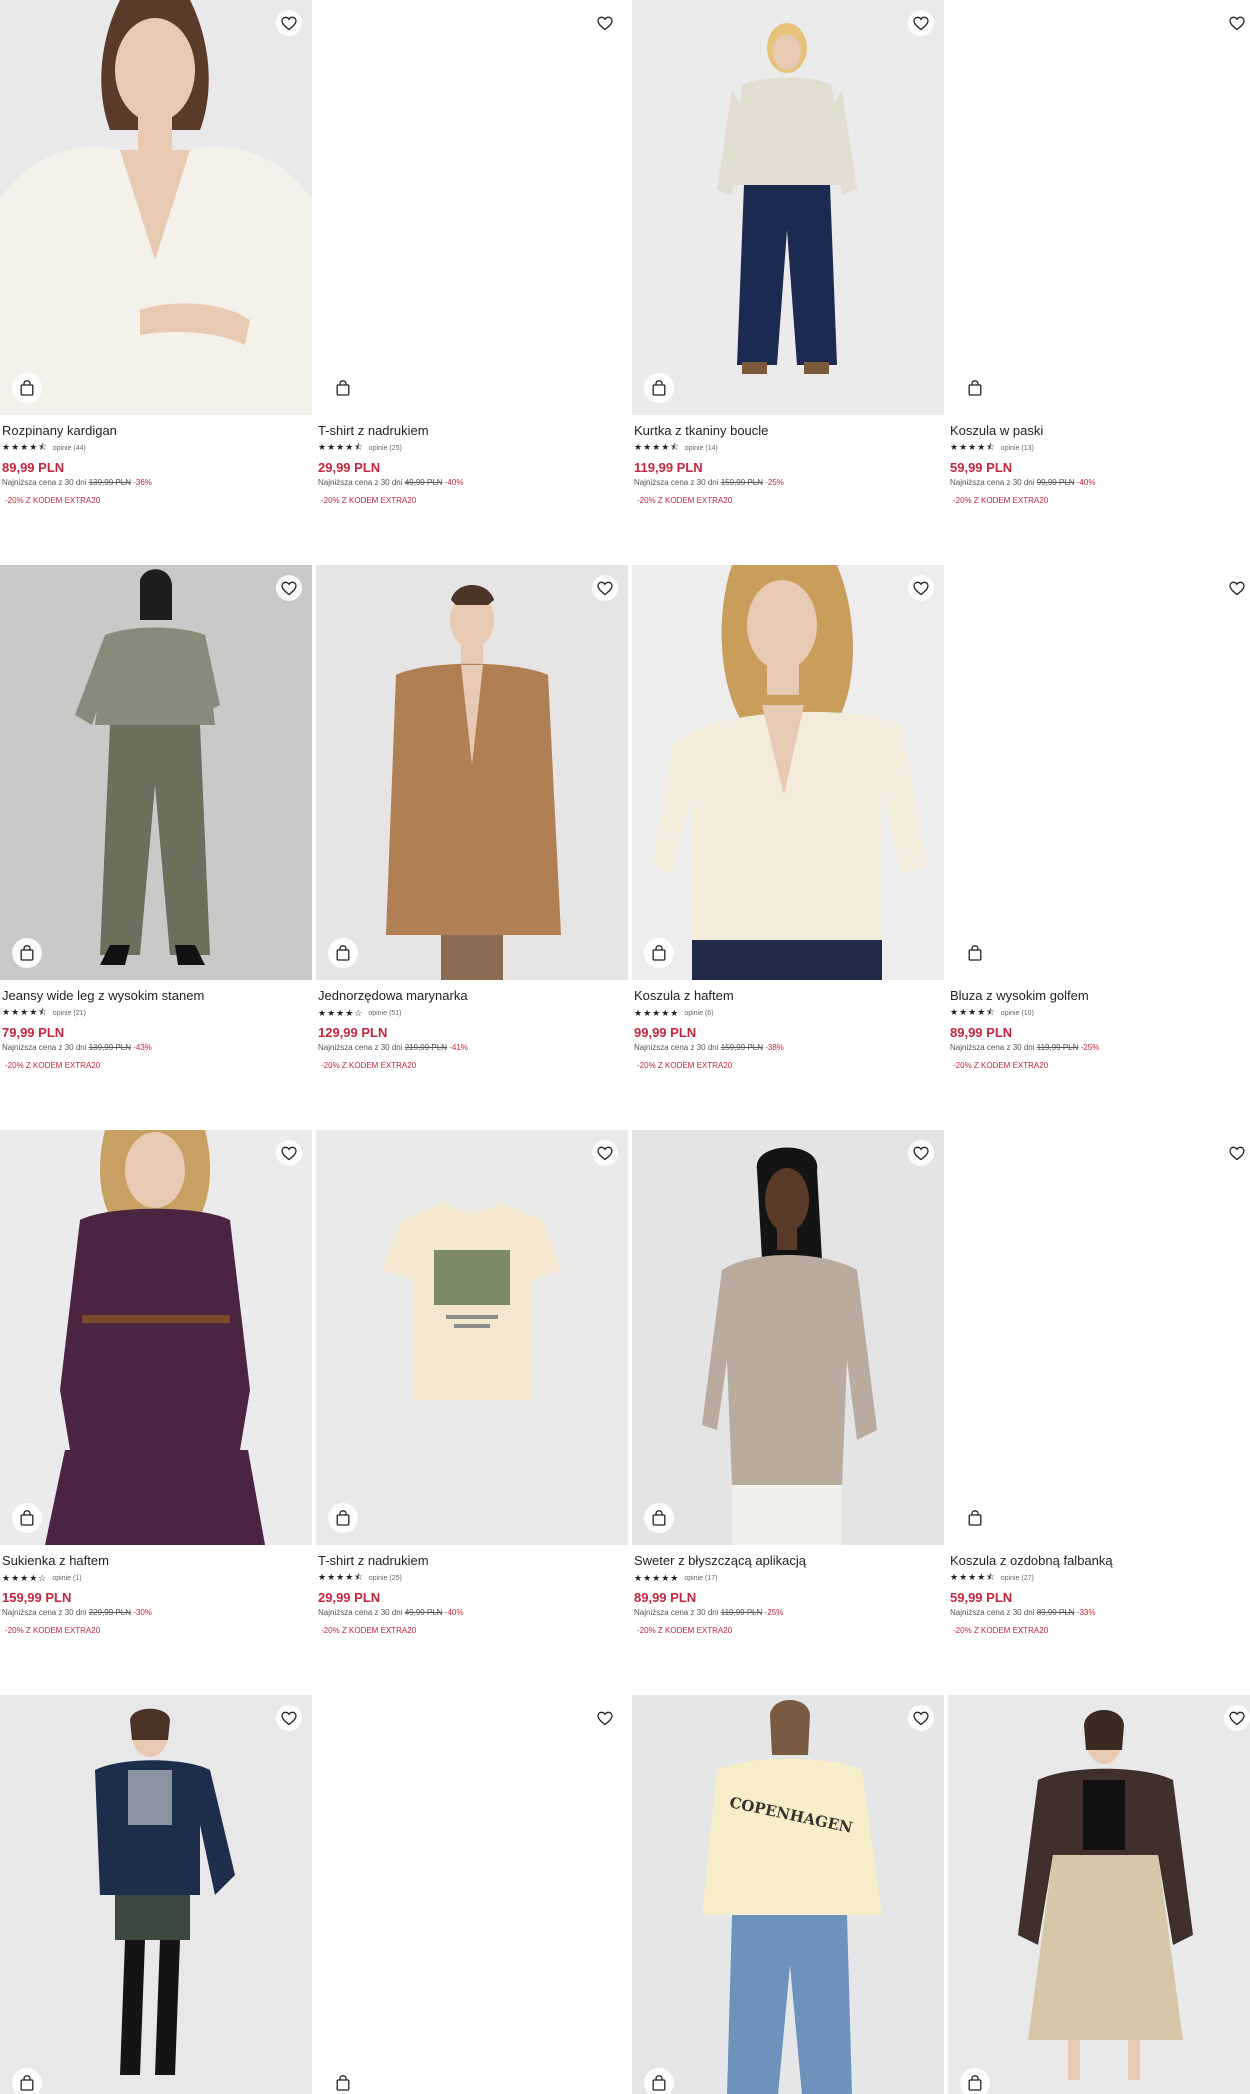 This screenshot has height=2094, width=1250. Describe the element at coordinates (472, 996) in the screenshot. I see `product-name: Jednorzędowa marynarka` at that location.